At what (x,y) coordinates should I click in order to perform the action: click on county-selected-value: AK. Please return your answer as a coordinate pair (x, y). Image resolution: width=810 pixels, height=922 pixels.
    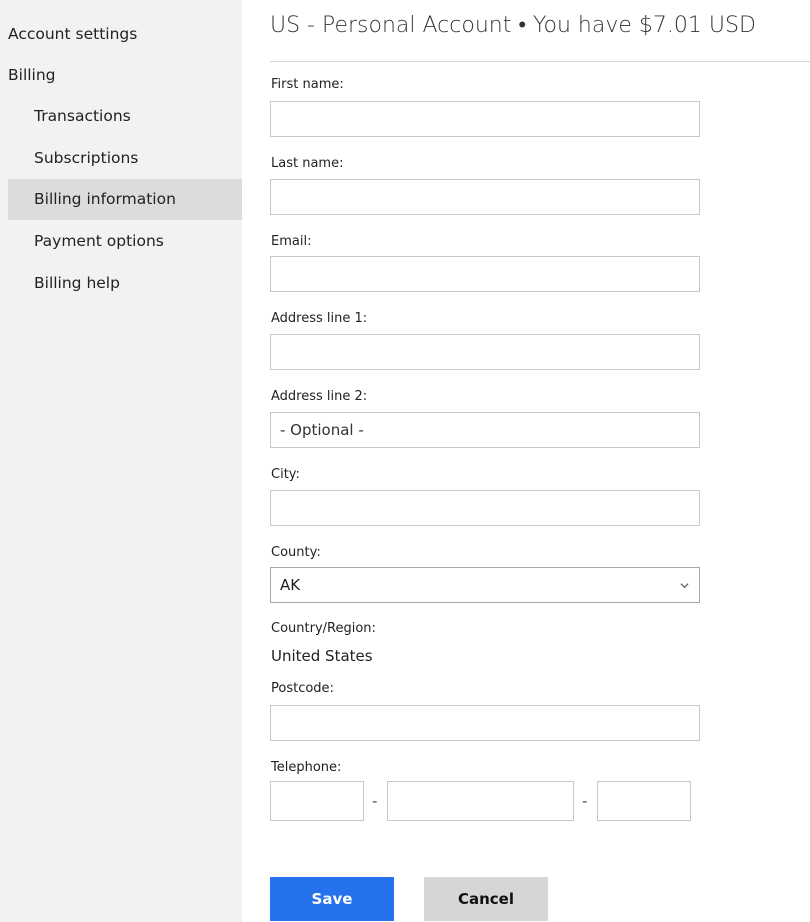
    Looking at the image, I should click on (290, 585).